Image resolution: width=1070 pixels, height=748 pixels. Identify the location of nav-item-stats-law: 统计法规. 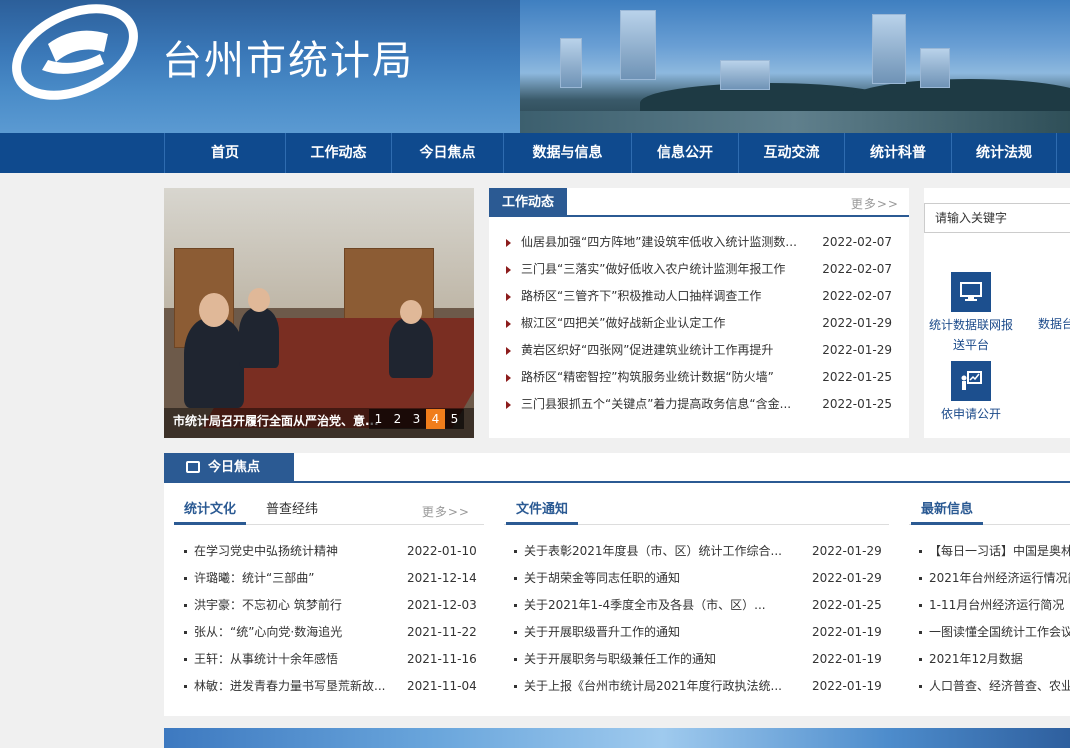
(1004, 153).